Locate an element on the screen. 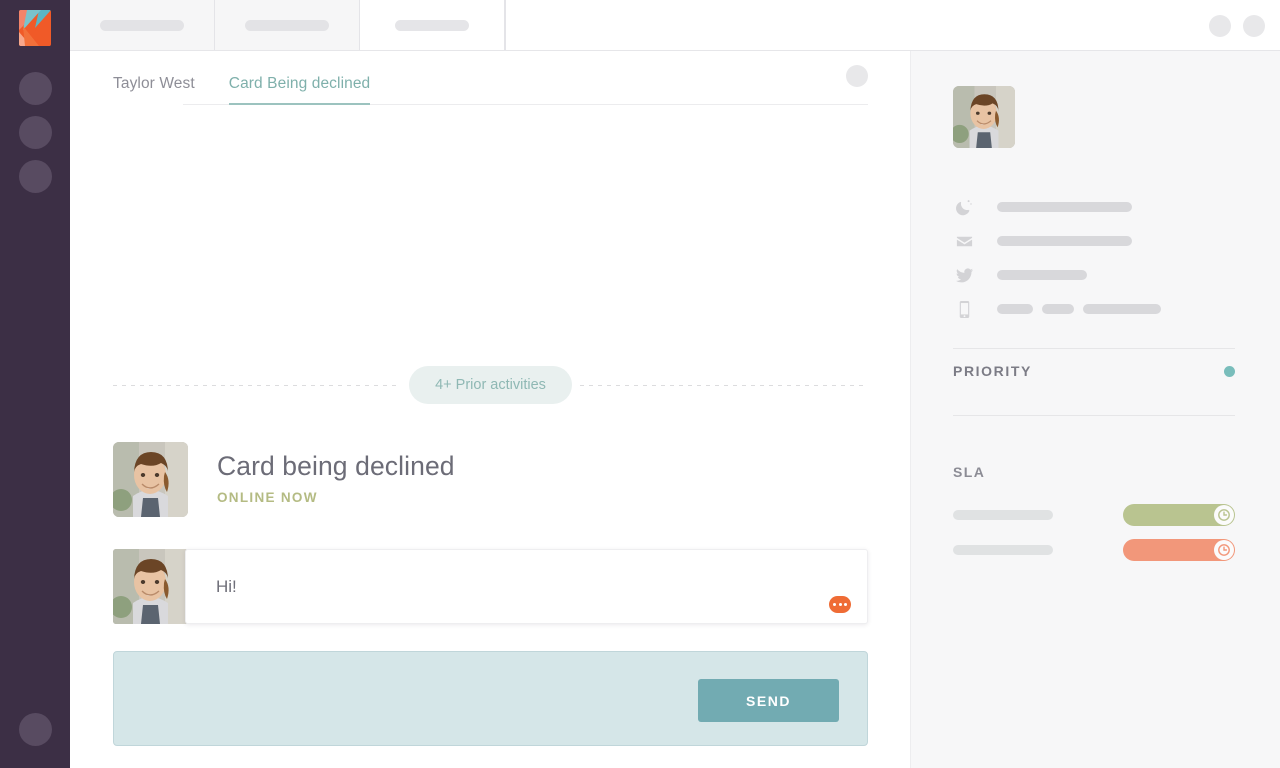  conversation-header-text: Card being declined ONLINE NOW is located at coordinates (321, 473).